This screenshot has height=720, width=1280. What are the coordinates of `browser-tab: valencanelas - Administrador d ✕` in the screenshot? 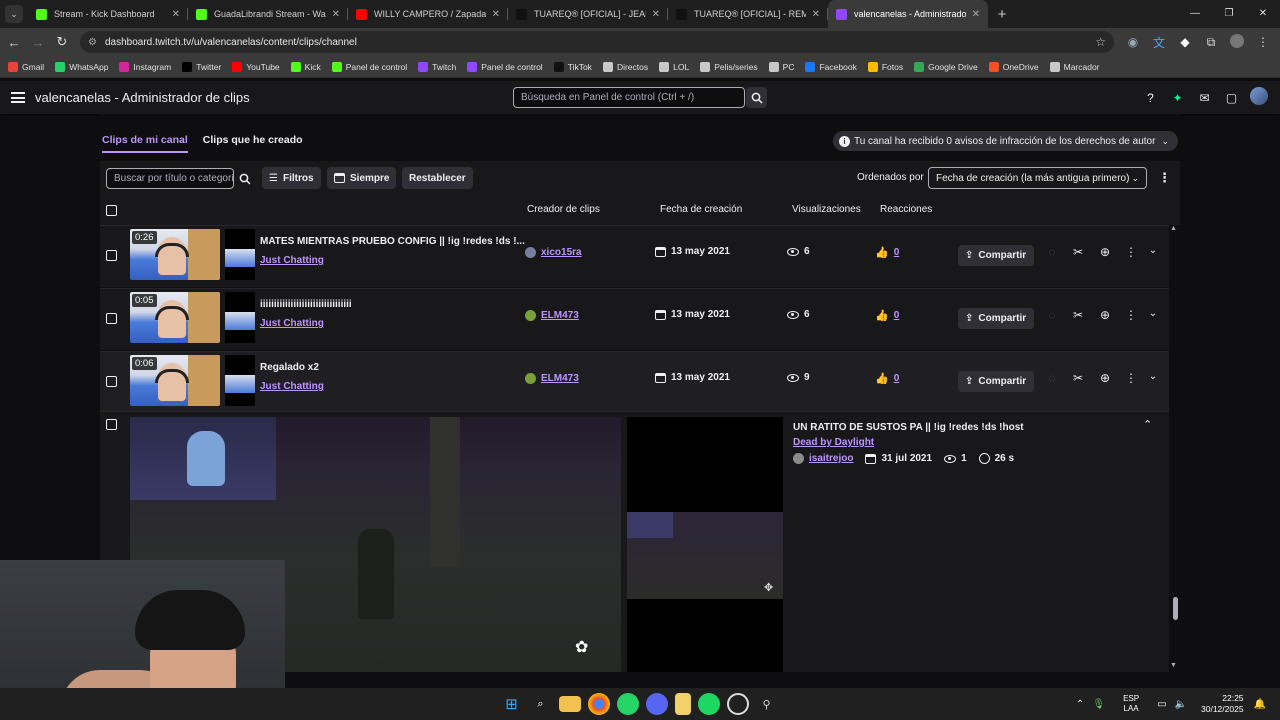 It's located at (908, 14).